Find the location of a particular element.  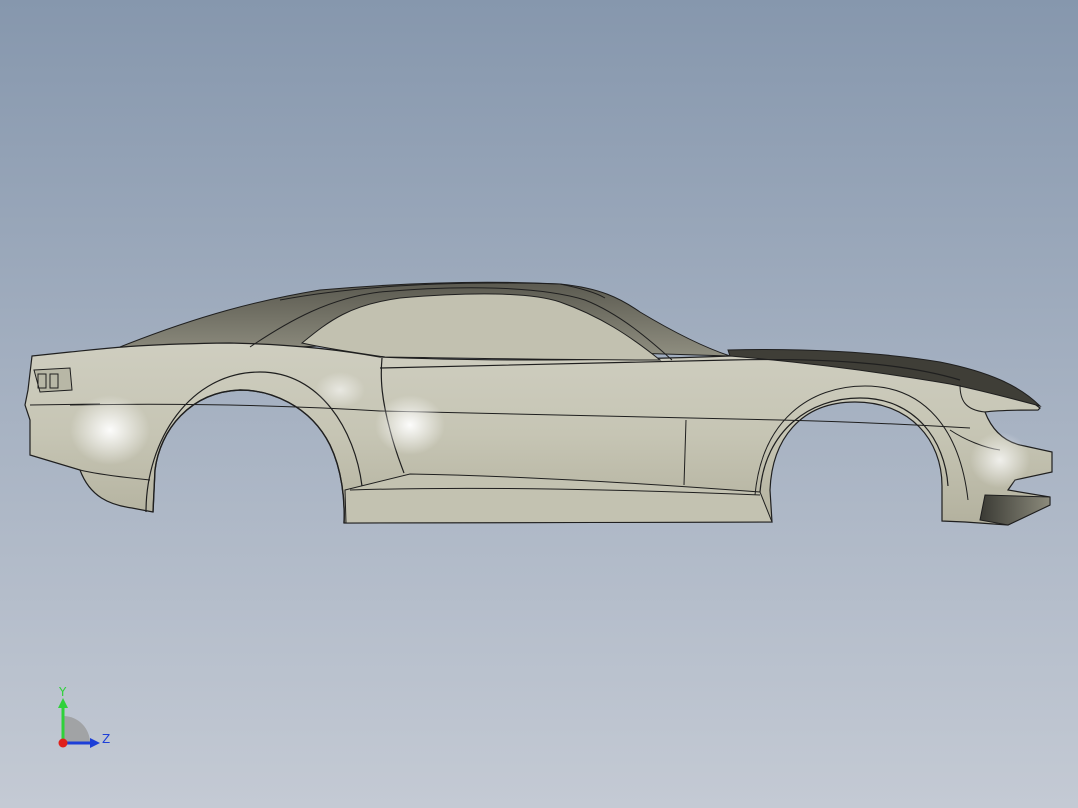

coordinate-triad: Y Z is located at coordinates (85, 721).